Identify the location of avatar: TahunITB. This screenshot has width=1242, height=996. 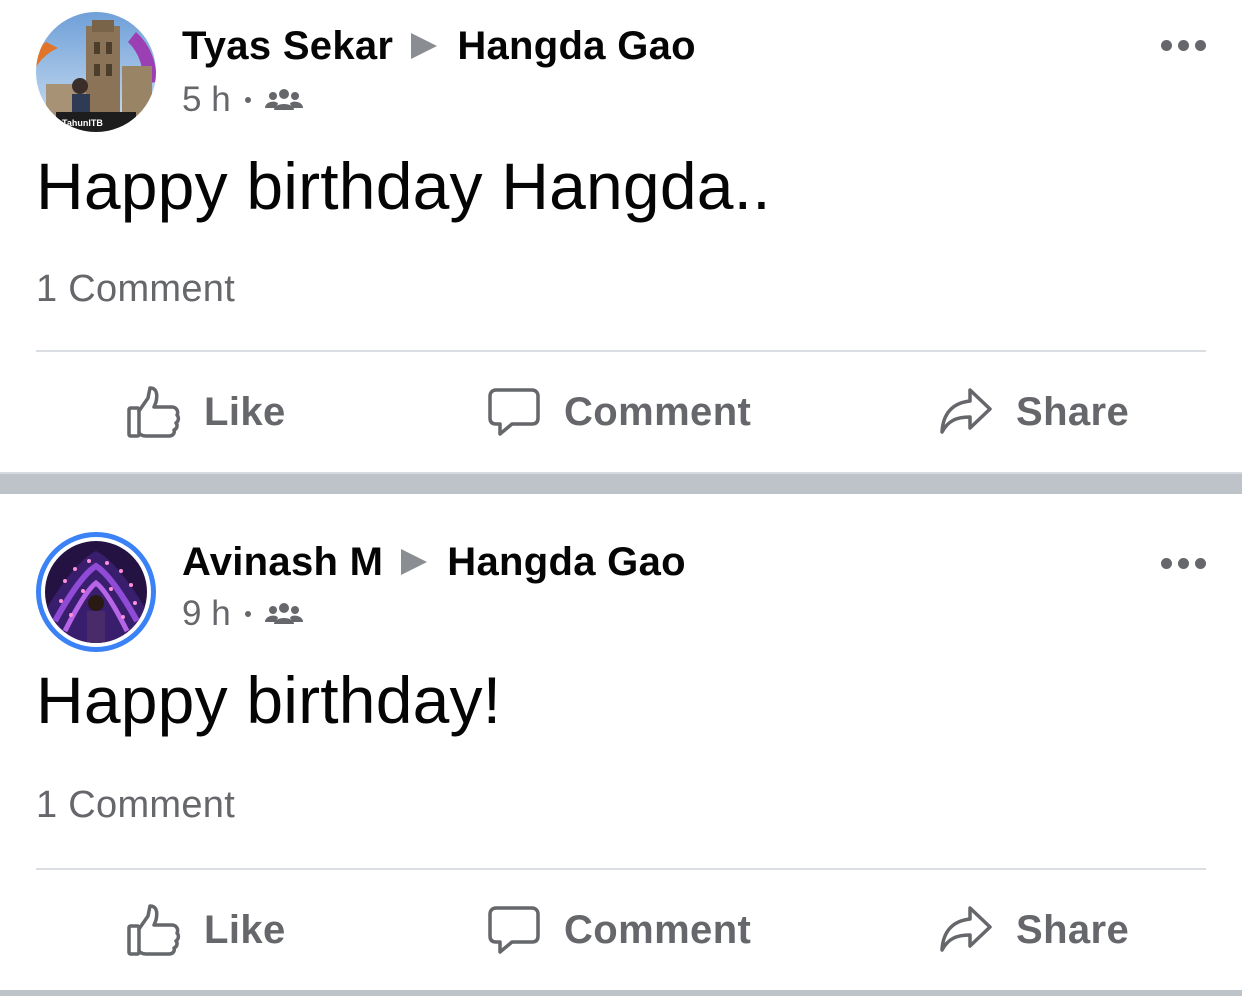
(96, 72).